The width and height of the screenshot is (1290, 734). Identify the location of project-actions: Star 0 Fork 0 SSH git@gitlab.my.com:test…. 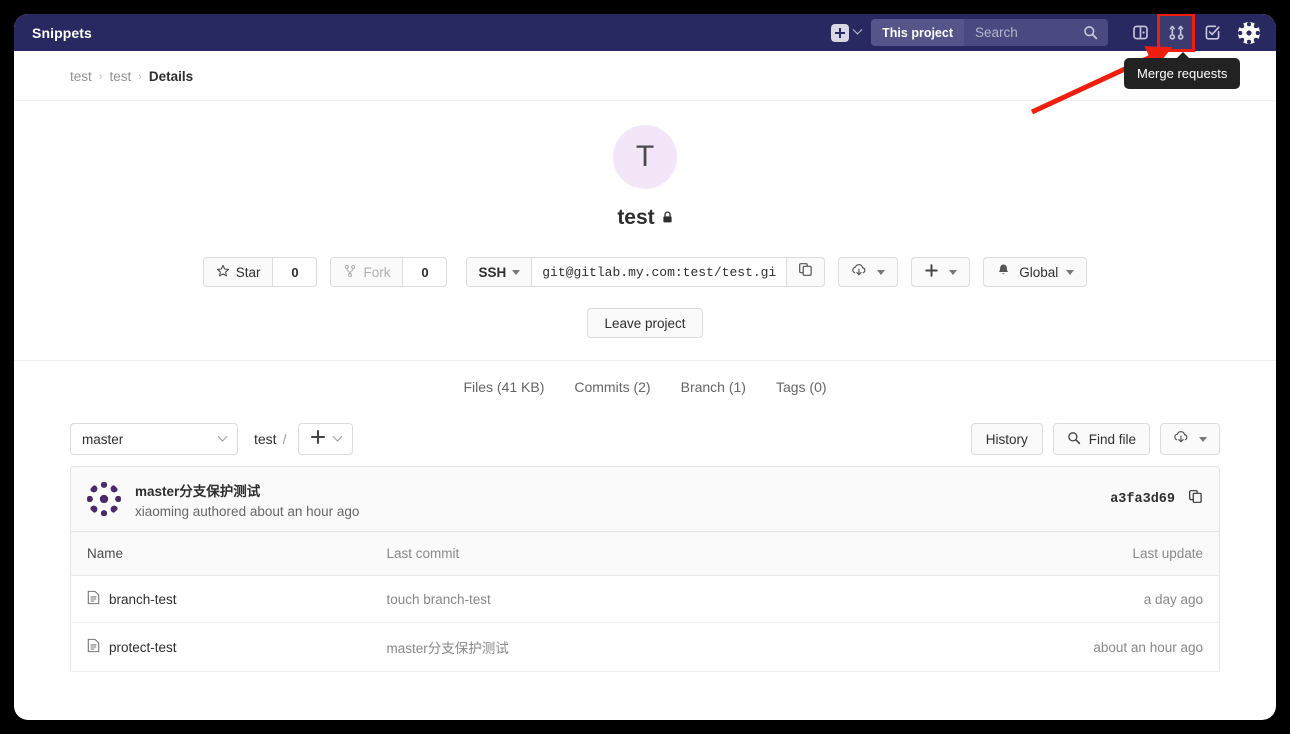
(645, 272).